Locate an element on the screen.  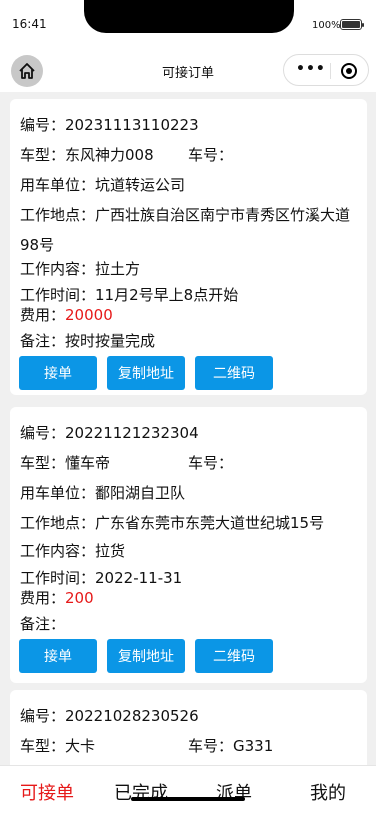
tab-available-orders: 可接单 is located at coordinates (47, 792).